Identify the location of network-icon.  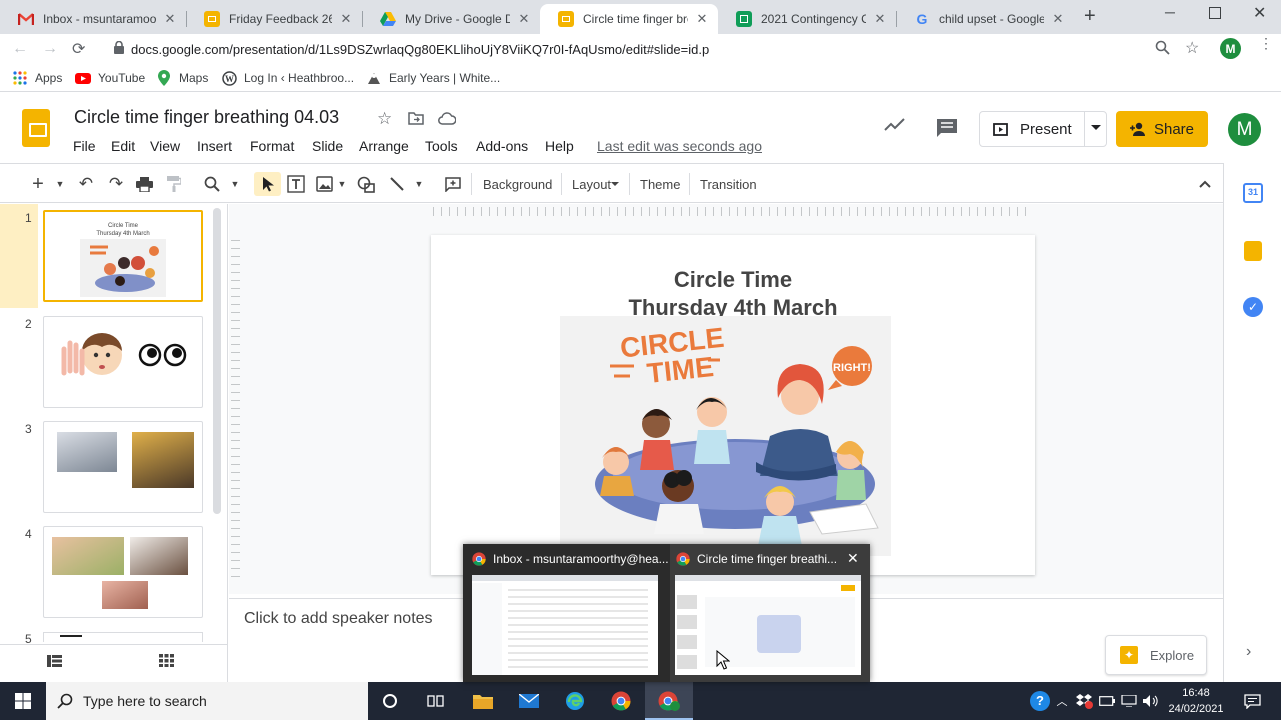
(1129, 701).